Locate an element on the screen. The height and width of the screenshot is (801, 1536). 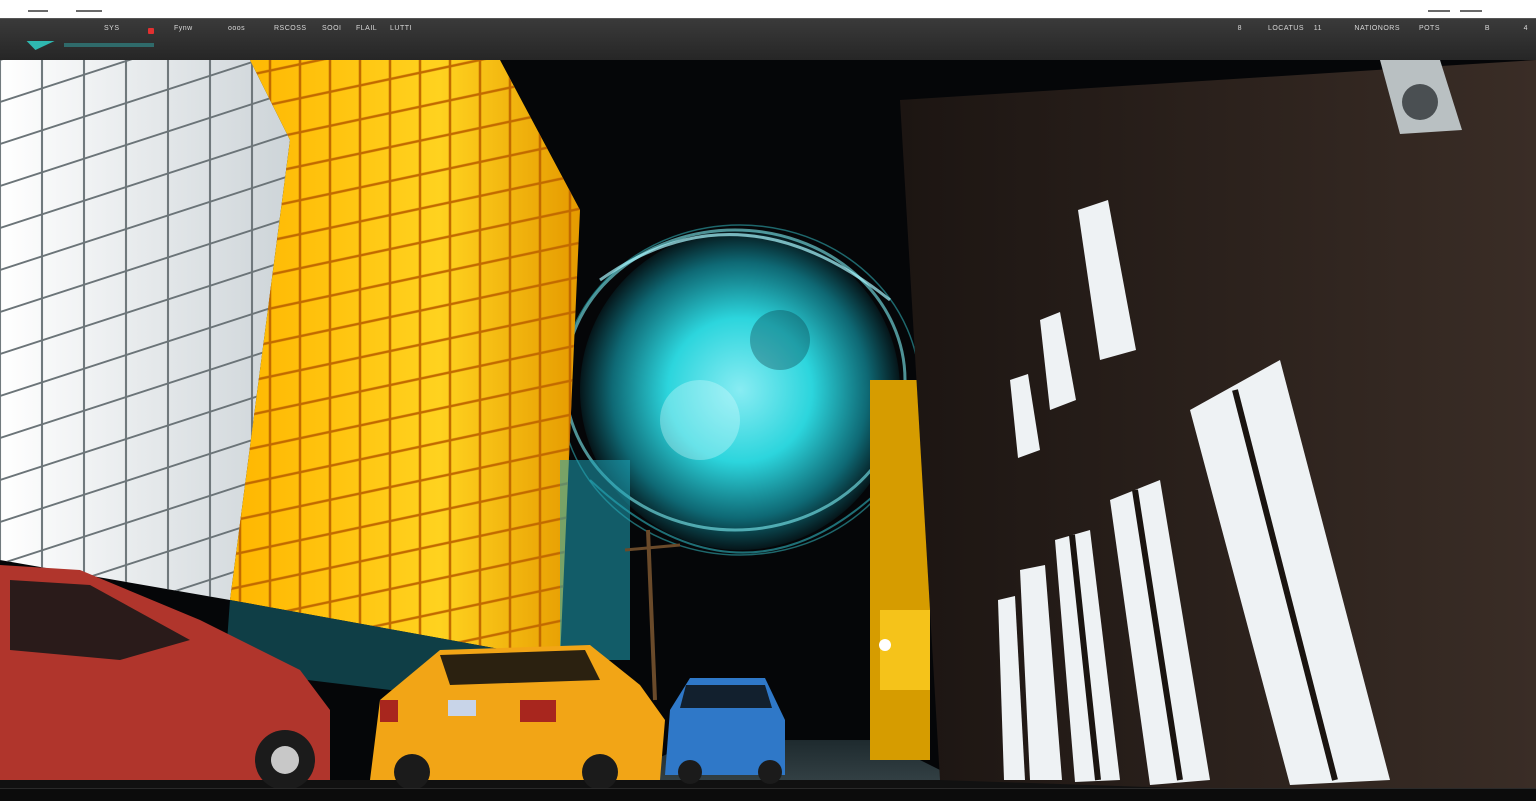
menu-item: LUTTI is located at coordinates (401, 28).